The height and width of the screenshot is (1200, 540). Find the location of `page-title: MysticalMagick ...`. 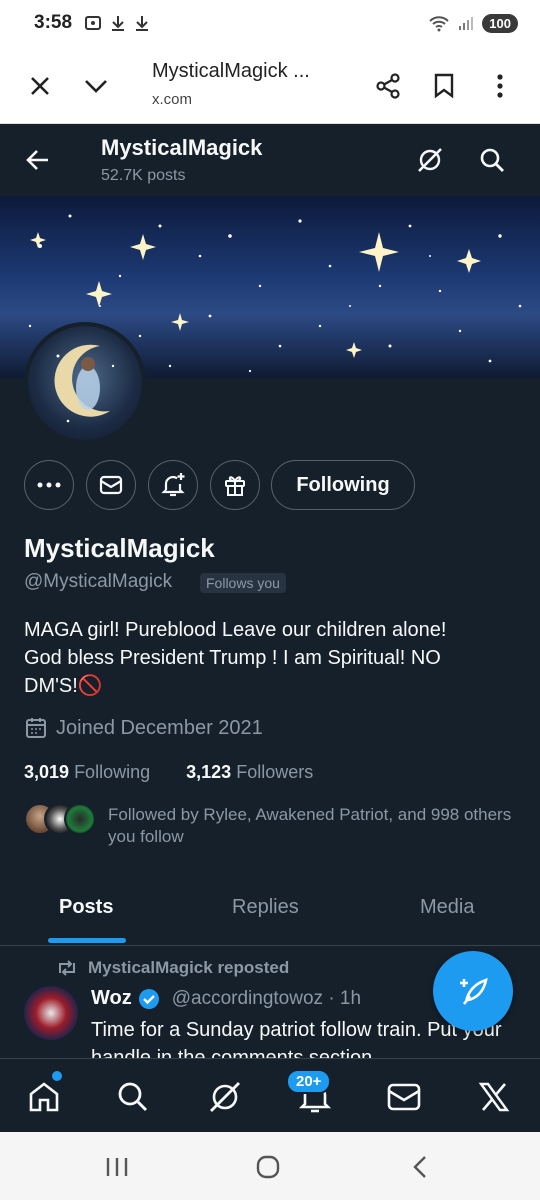

page-title: MysticalMagick ... is located at coordinates (231, 71).